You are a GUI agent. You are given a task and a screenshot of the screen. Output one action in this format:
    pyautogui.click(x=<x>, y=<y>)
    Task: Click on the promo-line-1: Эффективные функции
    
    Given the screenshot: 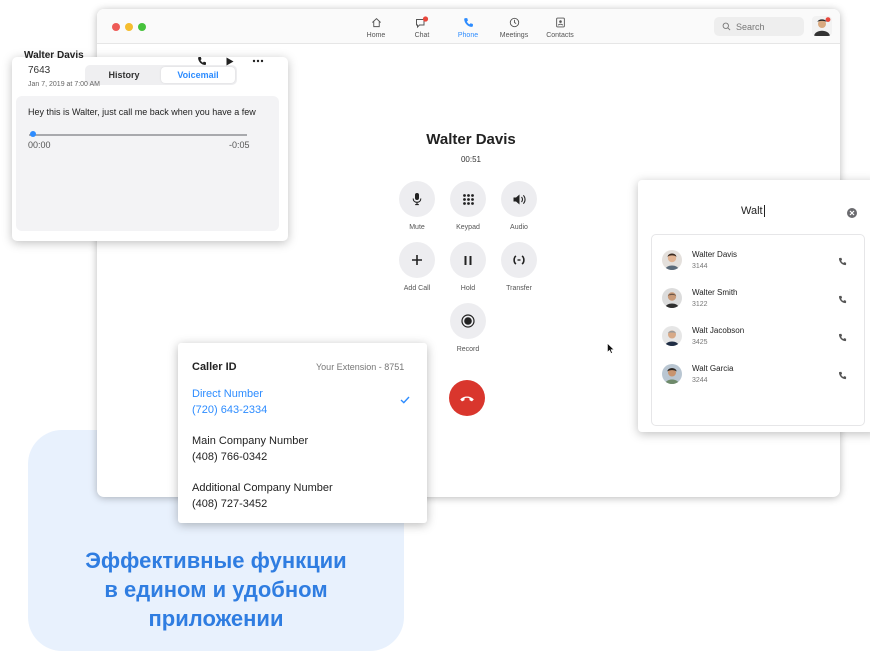 What is the action you would take?
    pyautogui.click(x=216, y=560)
    